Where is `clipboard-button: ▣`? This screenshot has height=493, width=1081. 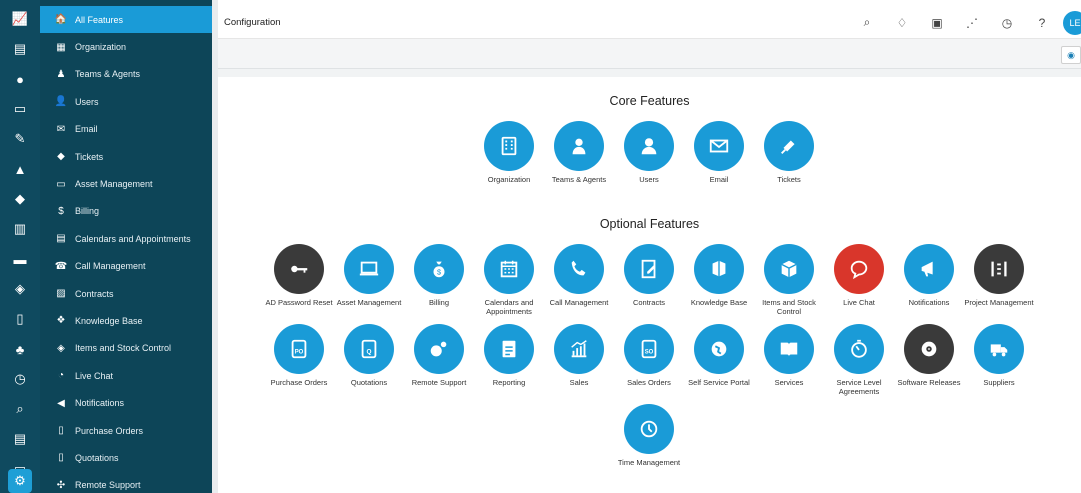
clipboard-button: ▣ is located at coordinates (937, 23).